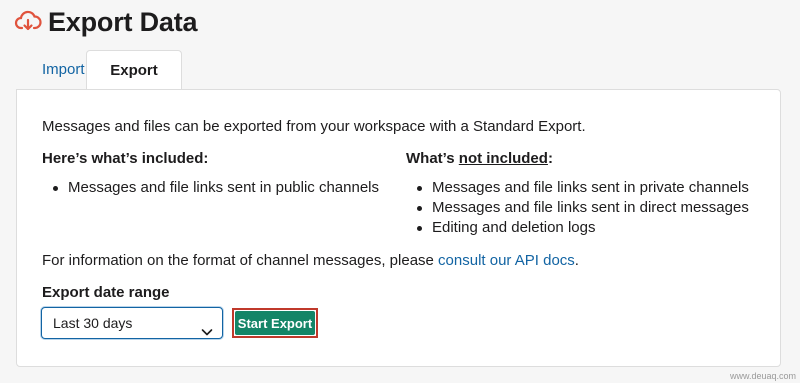 The width and height of the screenshot is (800, 383). I want to click on tab-export: Export, so click(134, 70).